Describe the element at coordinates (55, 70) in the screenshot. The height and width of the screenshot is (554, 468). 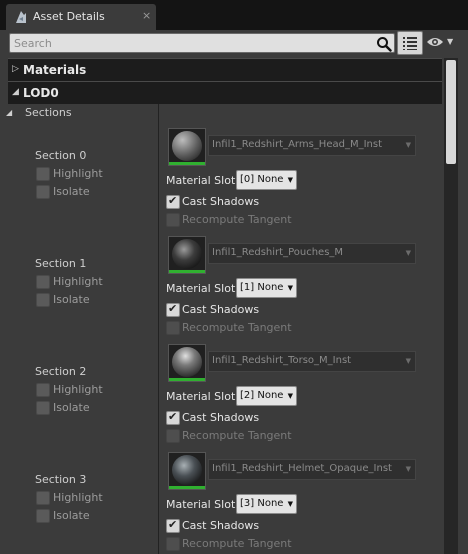
I see `category-title: Materials` at that location.